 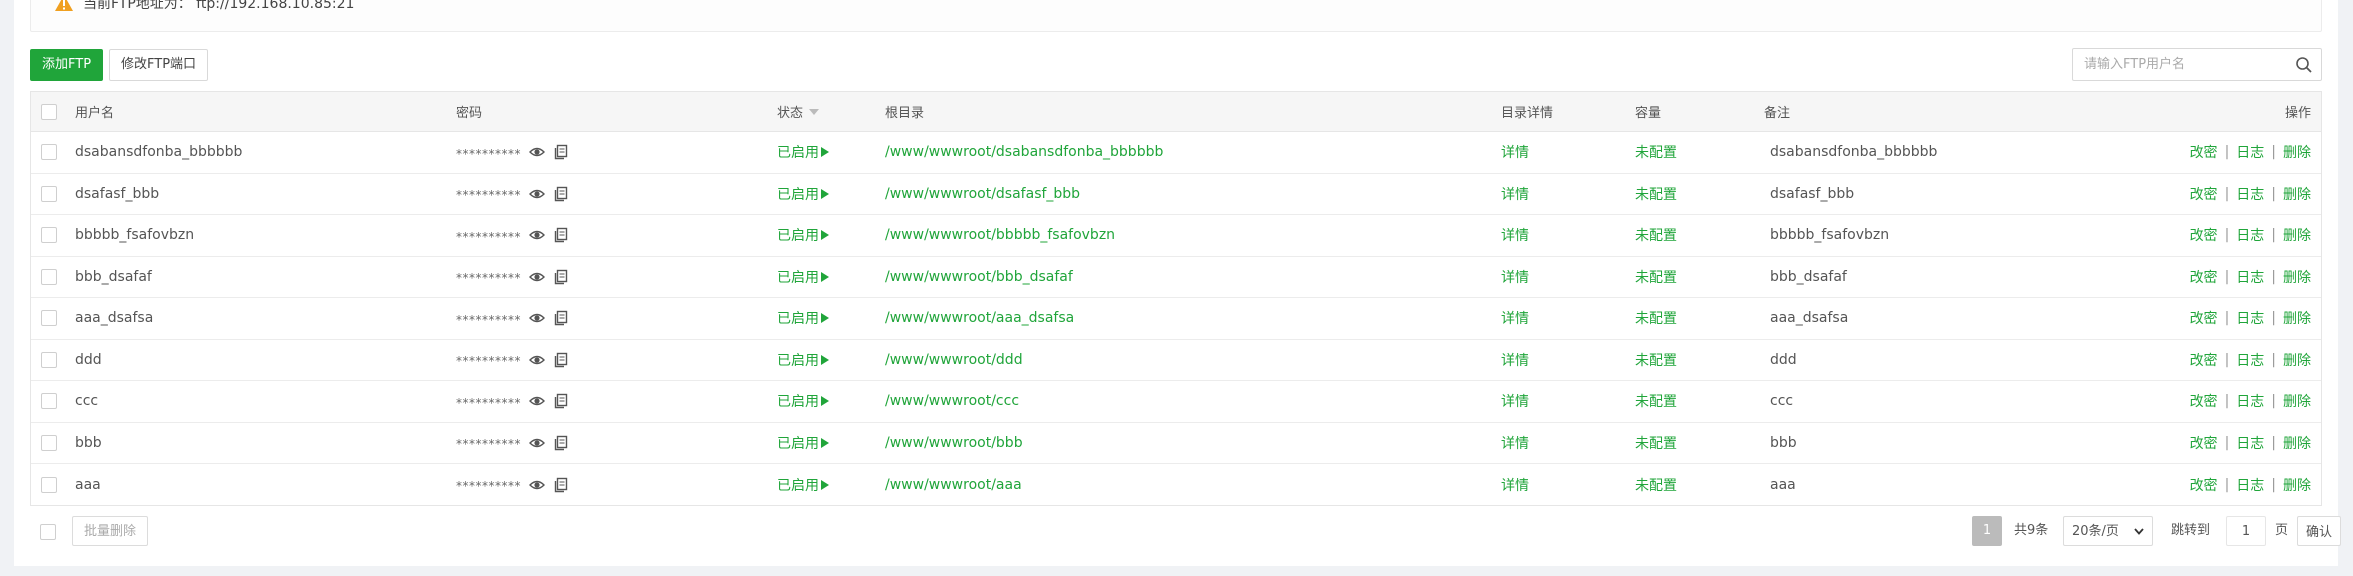 What do you see at coordinates (159, 65) in the screenshot?
I see `change-ftp-port-button: 修改FTP端口` at bounding box center [159, 65].